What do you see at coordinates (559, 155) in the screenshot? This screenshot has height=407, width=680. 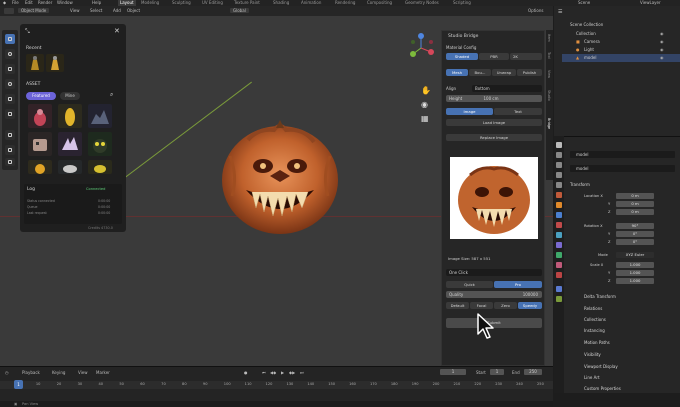 I see `render-tab-icon` at bounding box center [559, 155].